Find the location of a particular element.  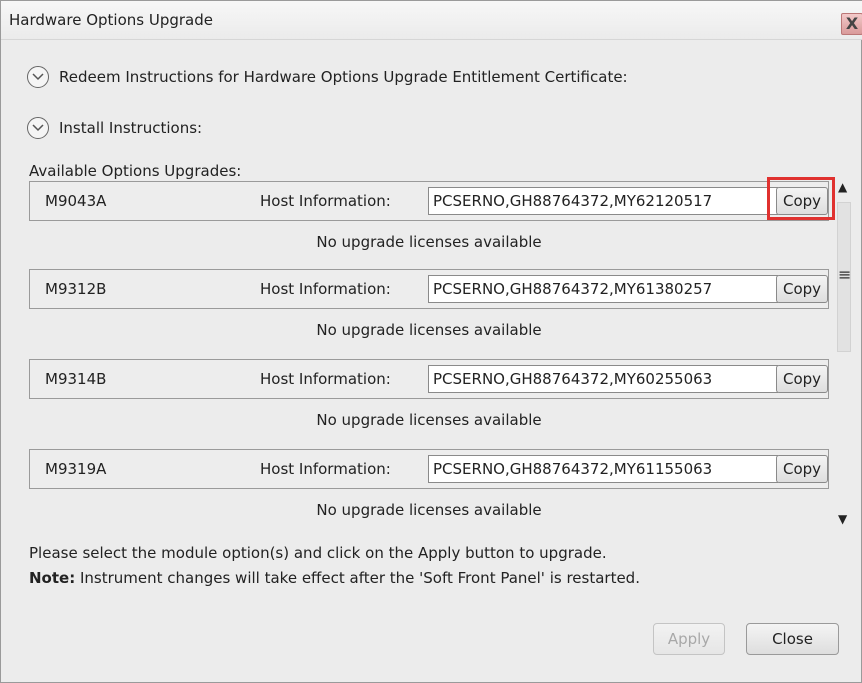

module-name: M9319A is located at coordinates (76, 469).